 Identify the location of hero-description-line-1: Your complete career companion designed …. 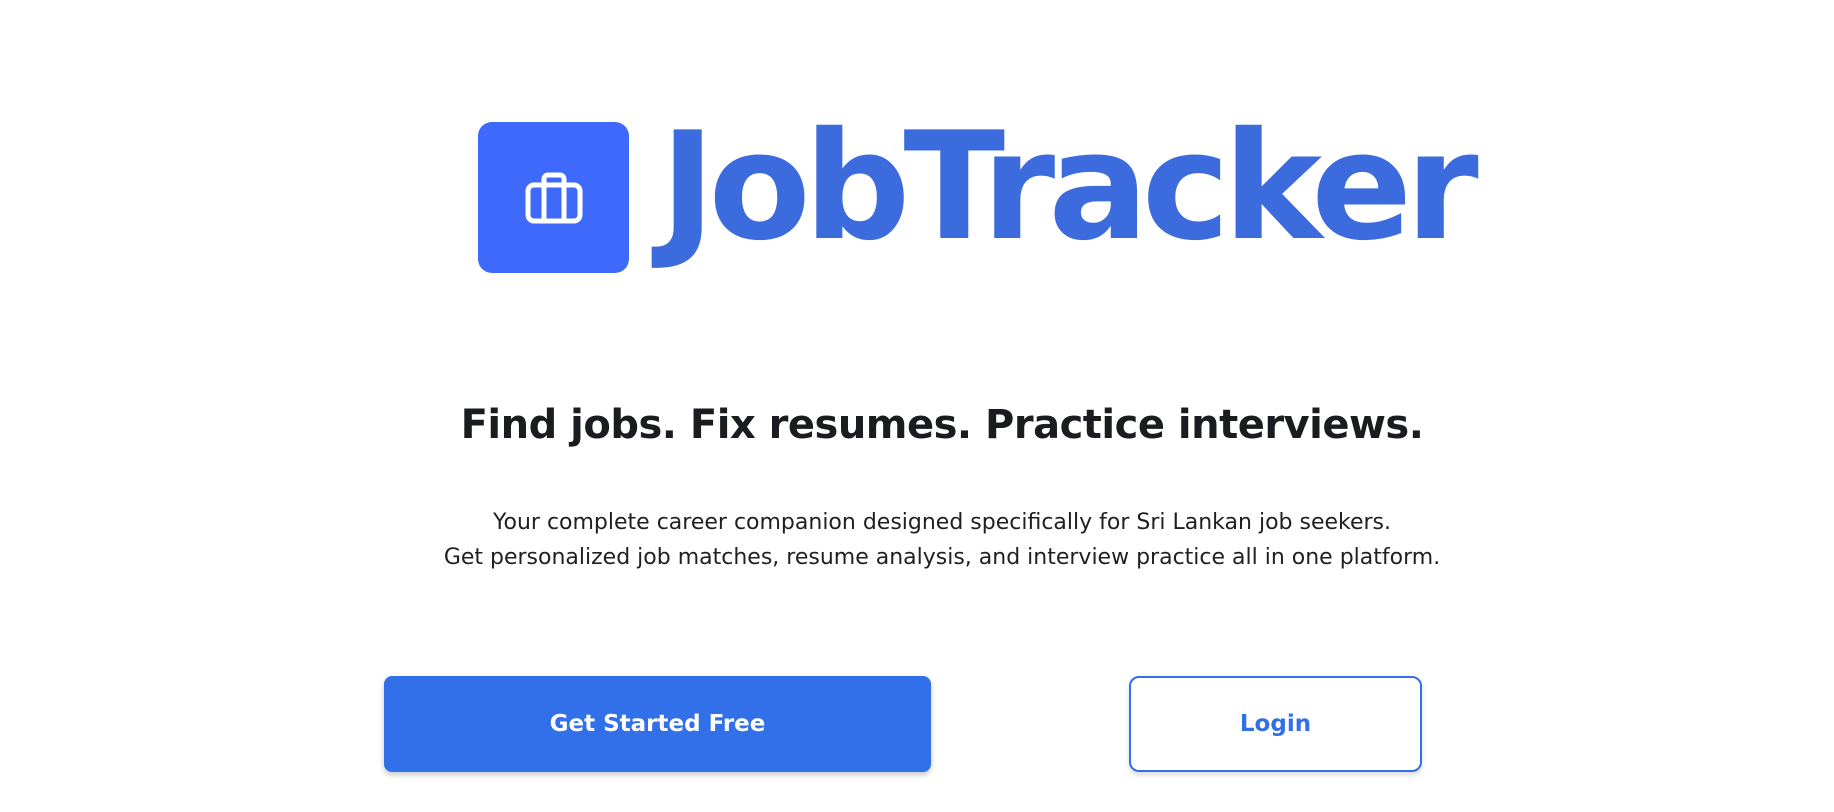
(942, 522).